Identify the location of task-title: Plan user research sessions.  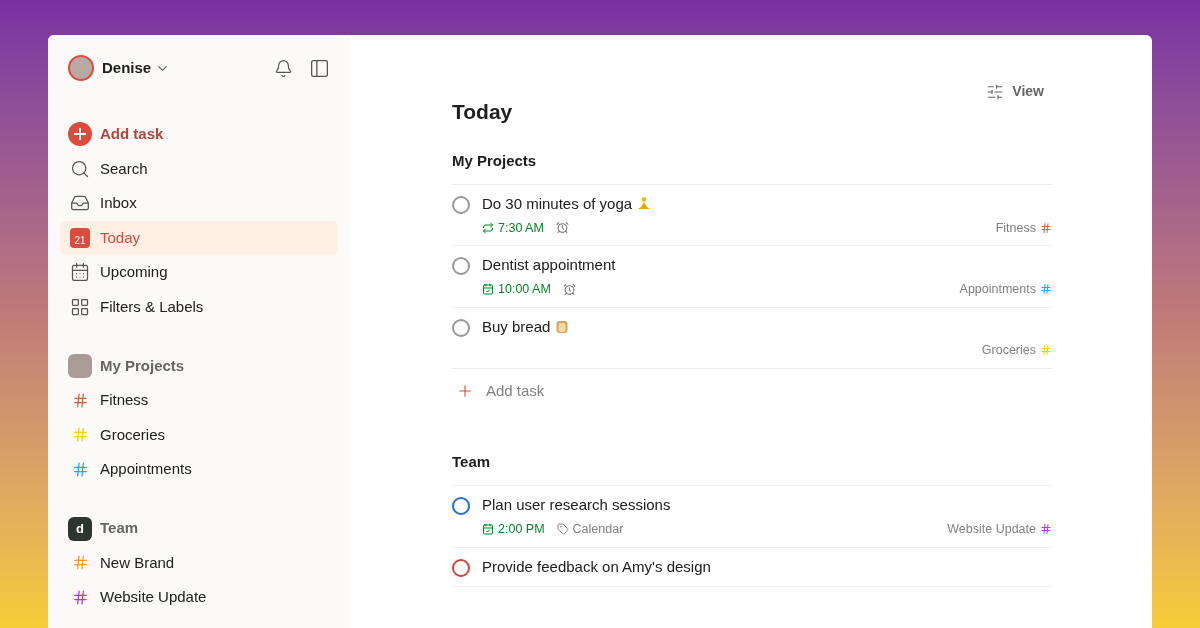
(576, 505).